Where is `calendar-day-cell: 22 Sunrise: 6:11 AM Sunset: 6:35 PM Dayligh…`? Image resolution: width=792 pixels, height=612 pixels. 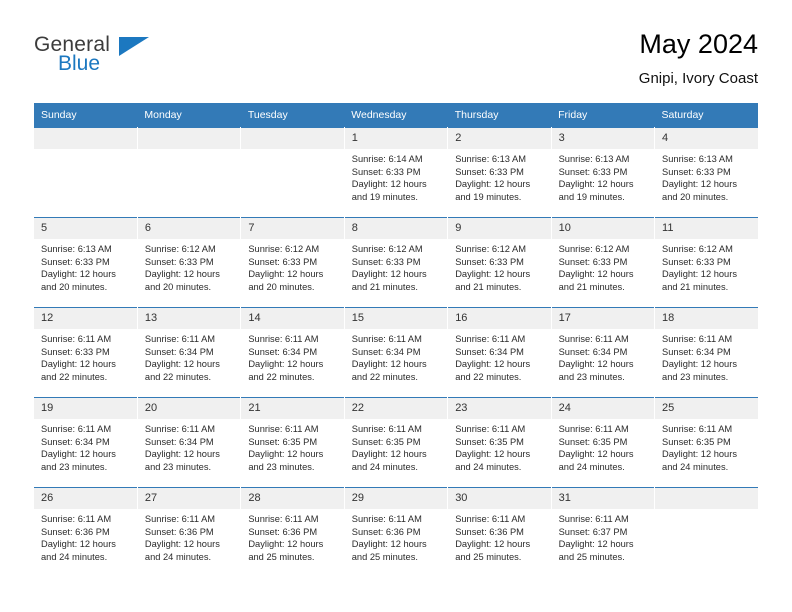 calendar-day-cell: 22 Sunrise: 6:11 AM Sunset: 6:35 PM Dayligh… is located at coordinates (396, 442).